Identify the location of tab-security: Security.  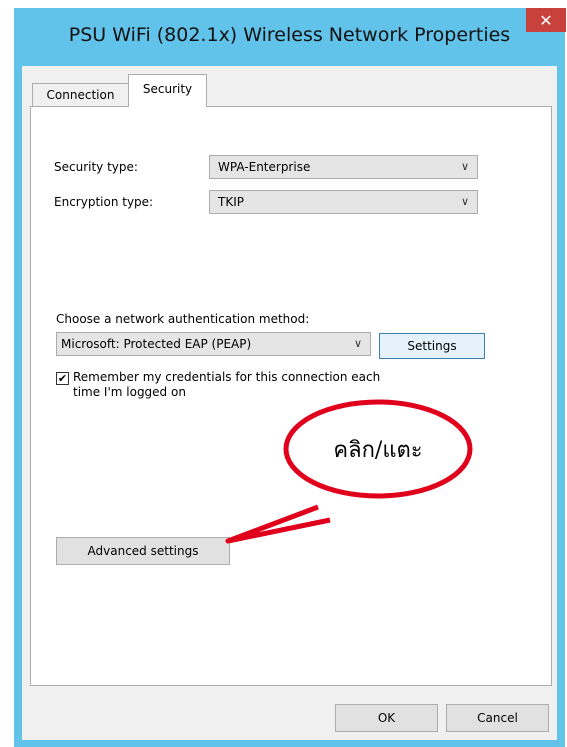
(167, 90).